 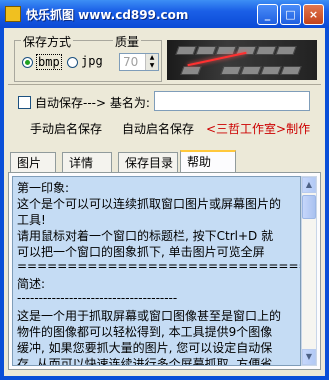 I want to click on save-format-group: 保存方式 质量 bmp jpg 70 ▲ ▼, so click(x=88, y=57).